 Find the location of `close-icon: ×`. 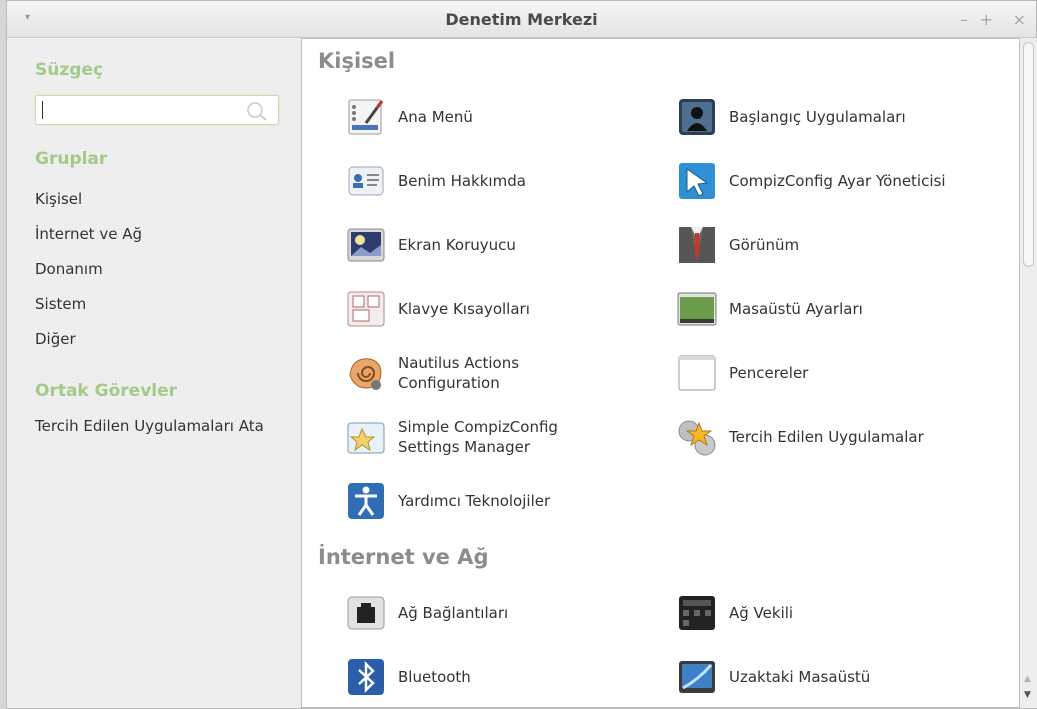

close-icon: × is located at coordinates (1019, 19).